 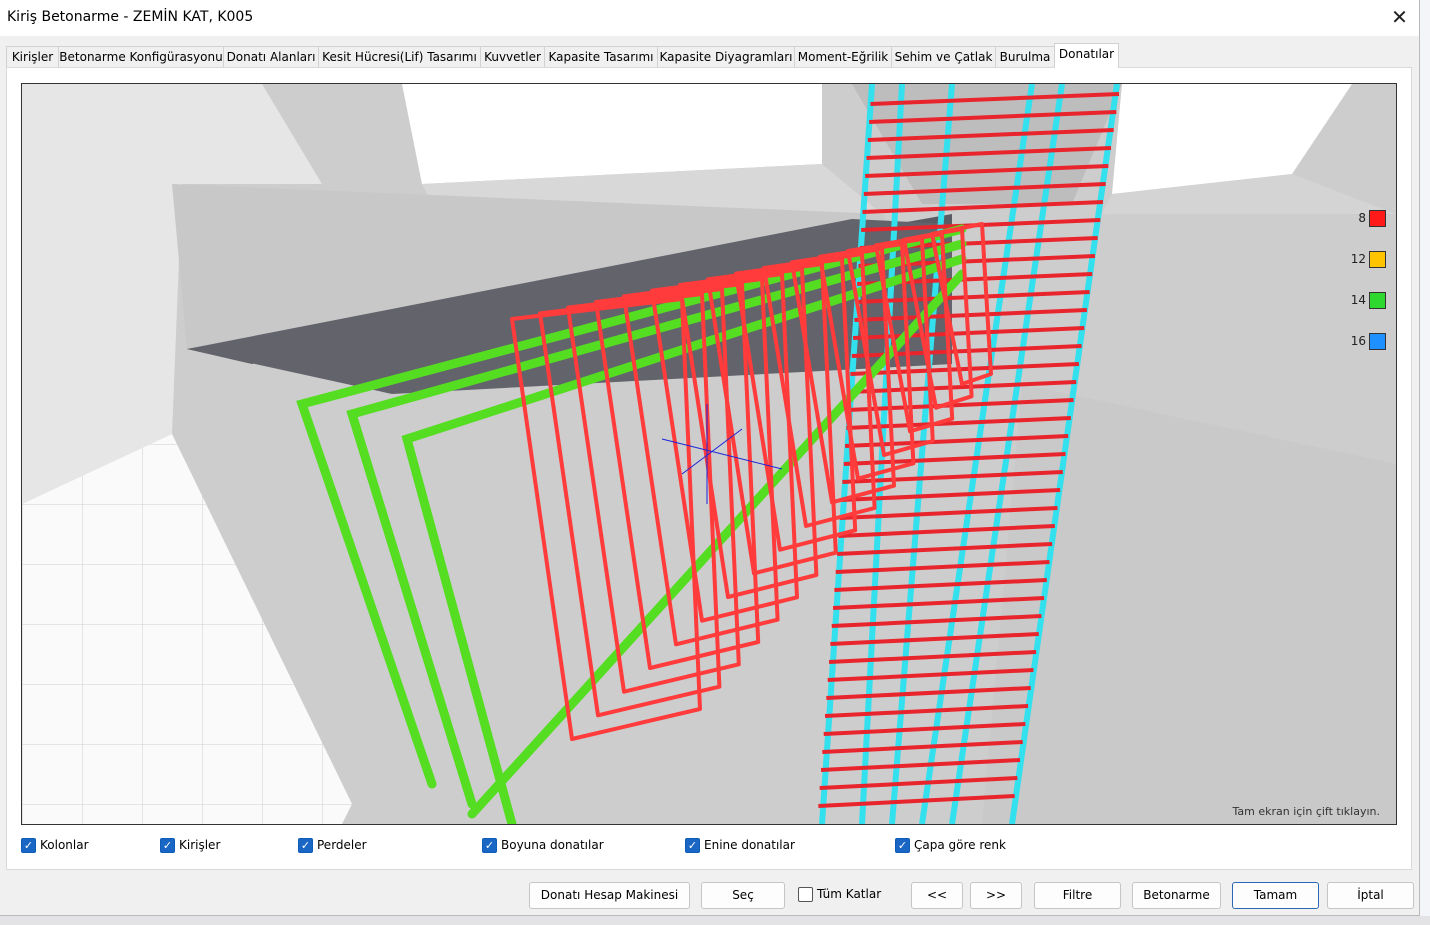 What do you see at coordinates (200, 845) in the screenshot?
I see `checkbox-label: Kirişler` at bounding box center [200, 845].